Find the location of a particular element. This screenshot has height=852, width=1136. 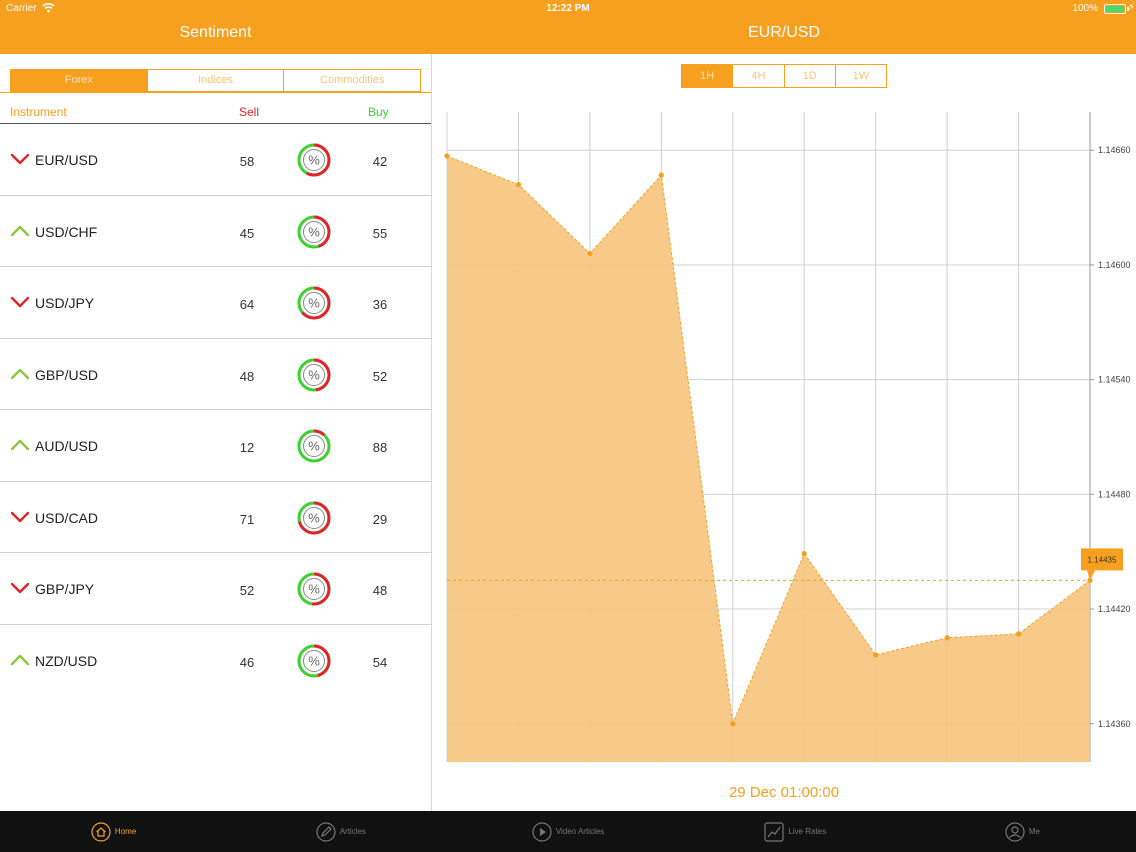

buy-percent: 55 is located at coordinates (380, 233).